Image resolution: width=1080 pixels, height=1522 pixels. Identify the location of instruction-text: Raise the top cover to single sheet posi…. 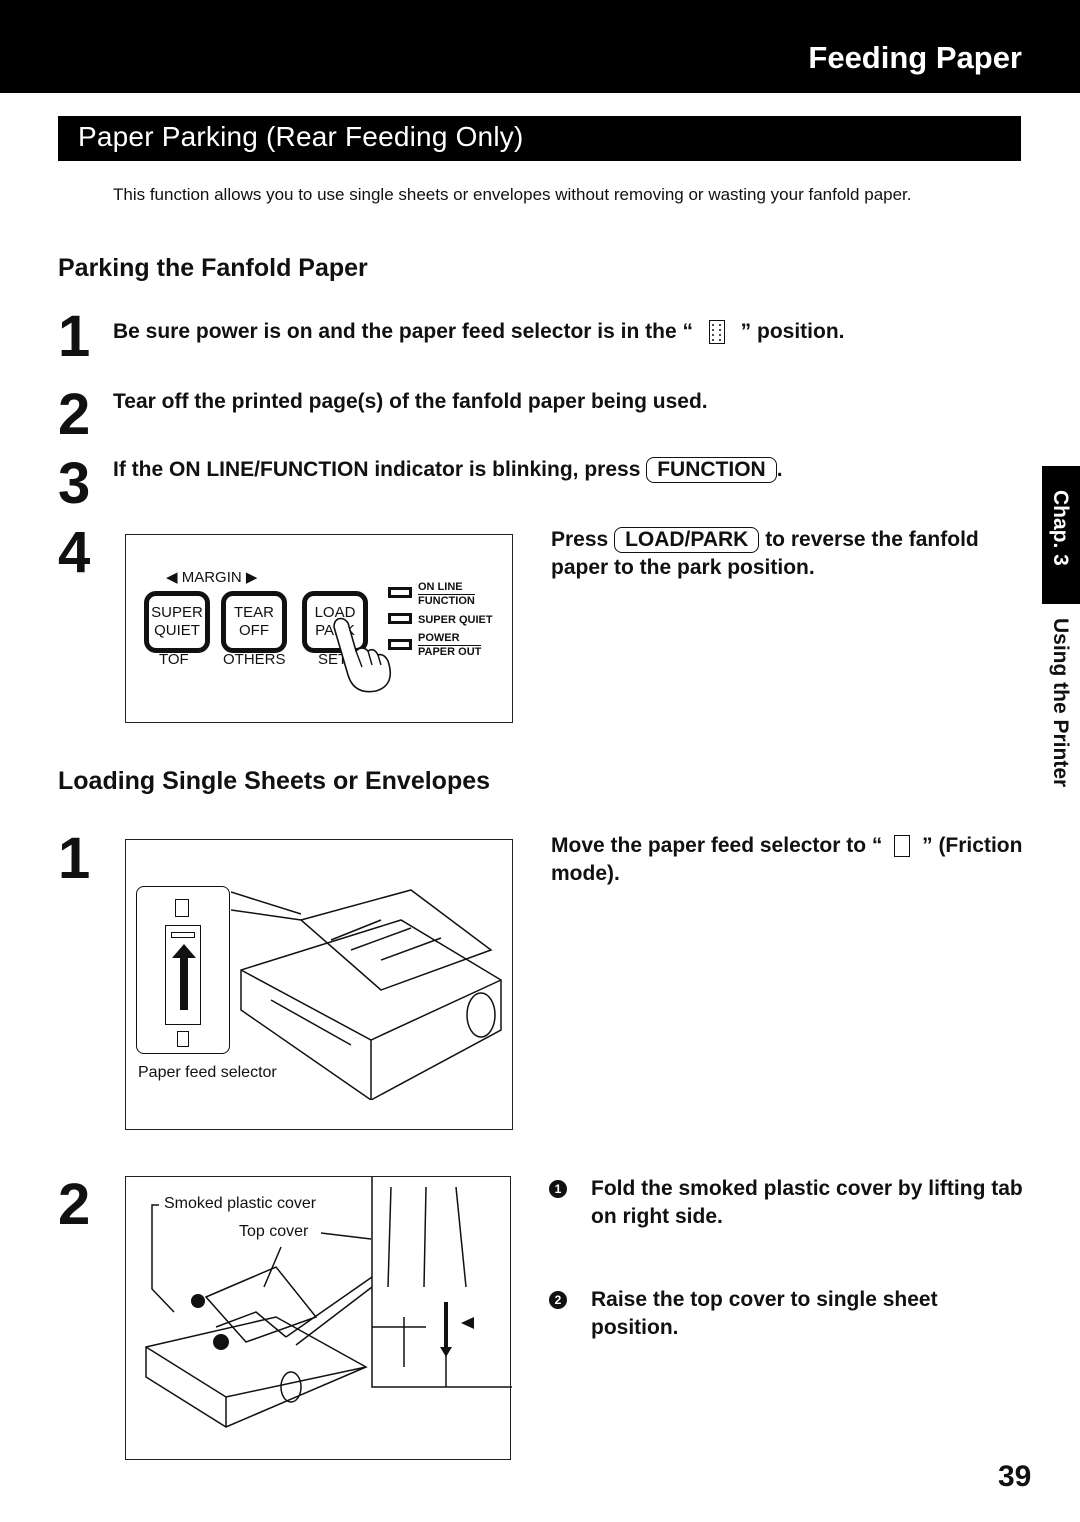
(764, 1313).